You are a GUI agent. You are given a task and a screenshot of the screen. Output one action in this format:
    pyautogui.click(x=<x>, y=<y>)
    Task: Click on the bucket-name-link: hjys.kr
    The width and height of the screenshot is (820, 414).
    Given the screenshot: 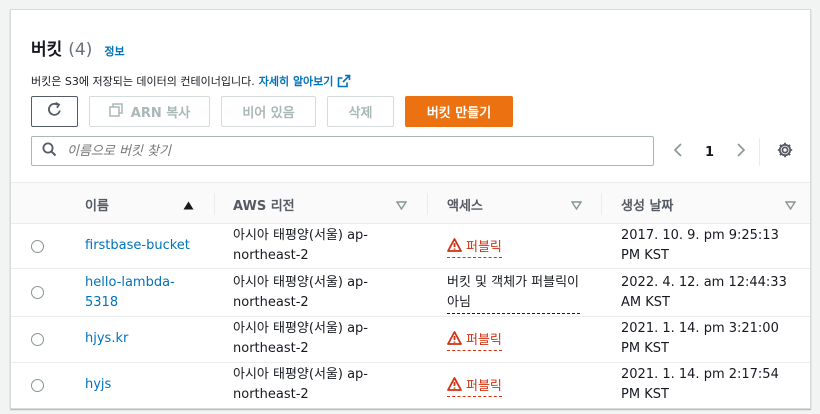 What is the action you would take?
    pyautogui.click(x=106, y=339)
    